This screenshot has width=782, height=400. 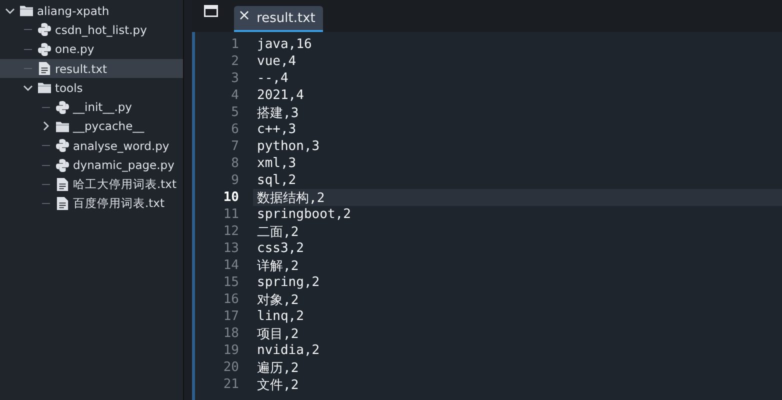 What do you see at coordinates (101, 29) in the screenshot?
I see `file-name: csdn_hot_list.py` at bounding box center [101, 29].